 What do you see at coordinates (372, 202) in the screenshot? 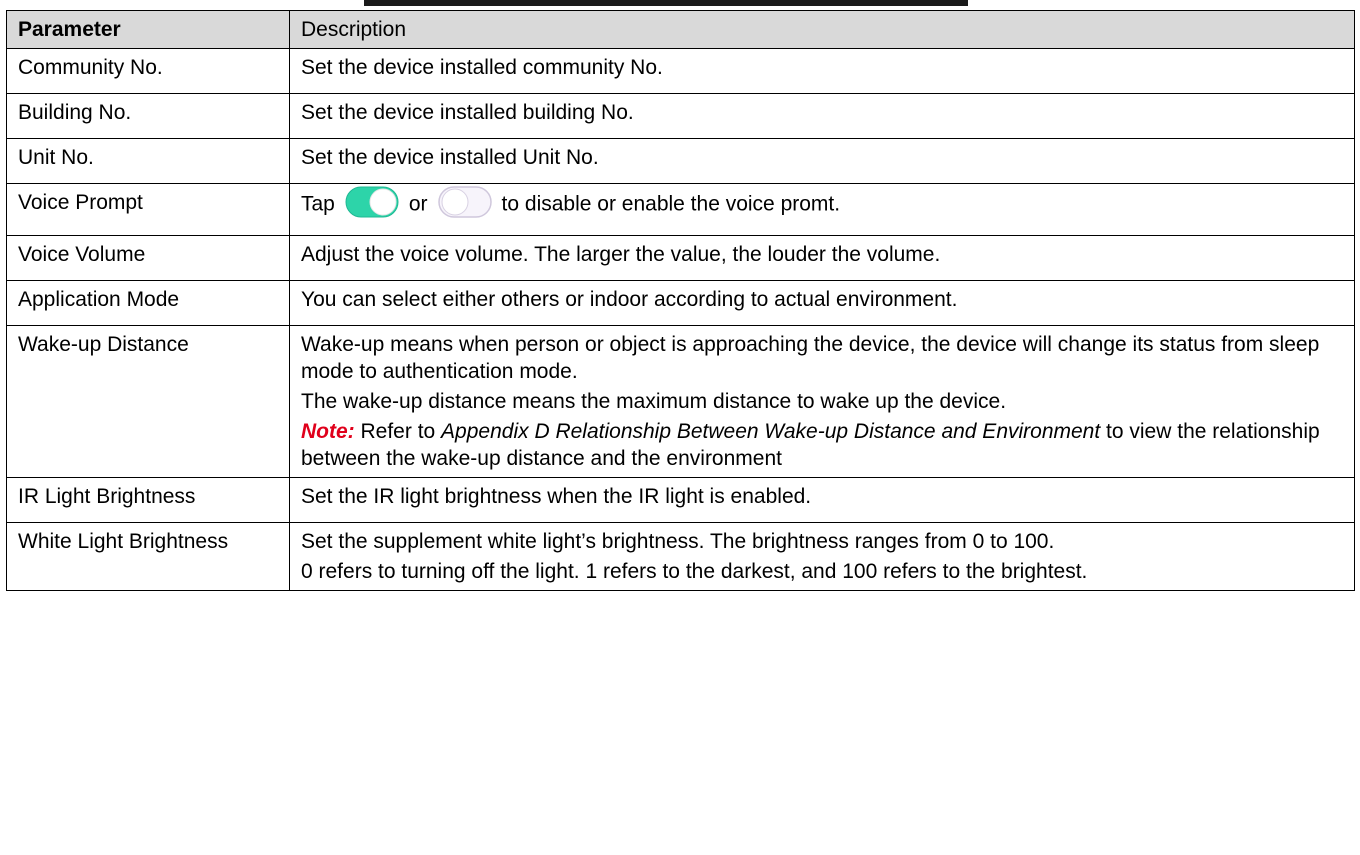
I see `toggle-on-icon` at bounding box center [372, 202].